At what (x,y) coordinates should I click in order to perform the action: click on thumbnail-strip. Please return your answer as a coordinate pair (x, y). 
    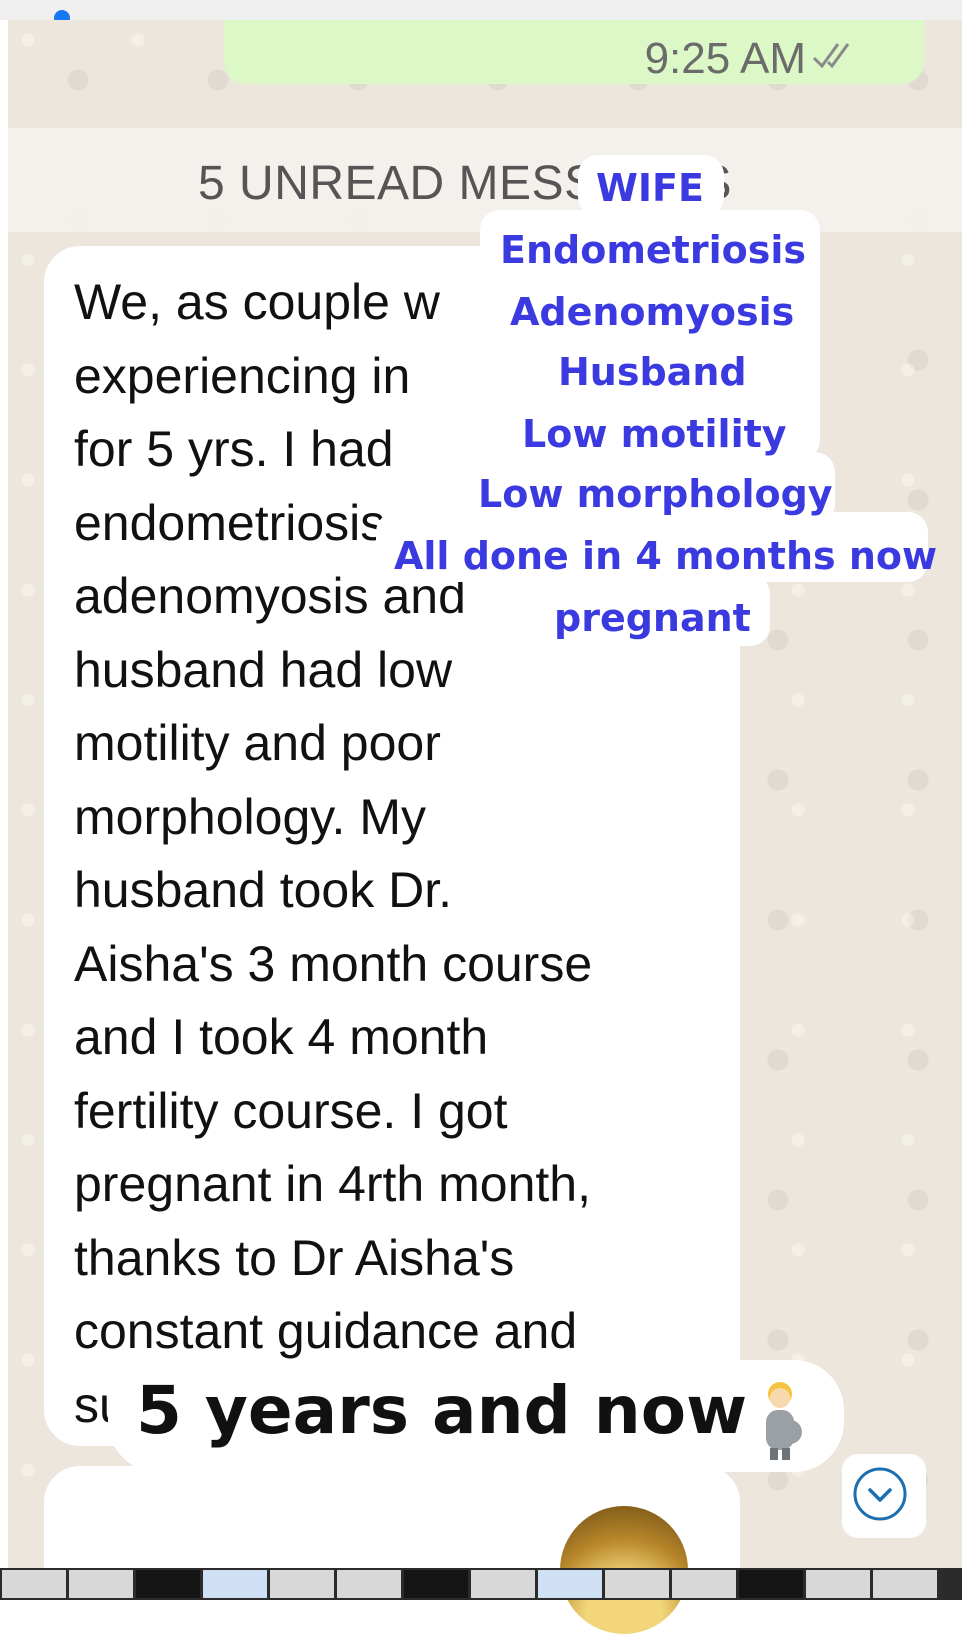
    Looking at the image, I should click on (481, 1584).